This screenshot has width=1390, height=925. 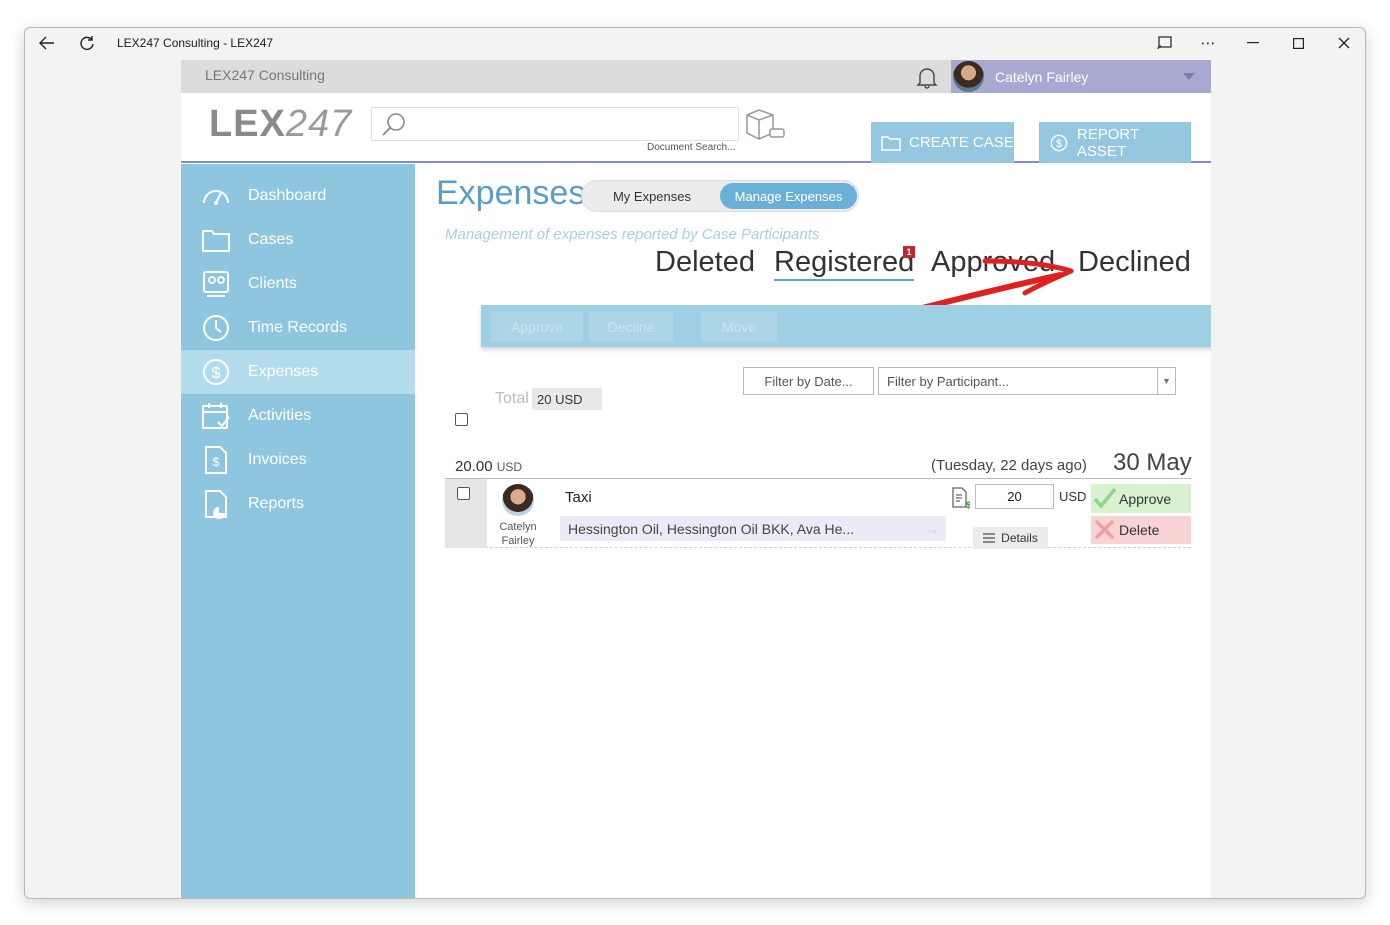 What do you see at coordinates (195, 43) in the screenshot?
I see `window-title: LEX247 Consulting - LEX247` at bounding box center [195, 43].